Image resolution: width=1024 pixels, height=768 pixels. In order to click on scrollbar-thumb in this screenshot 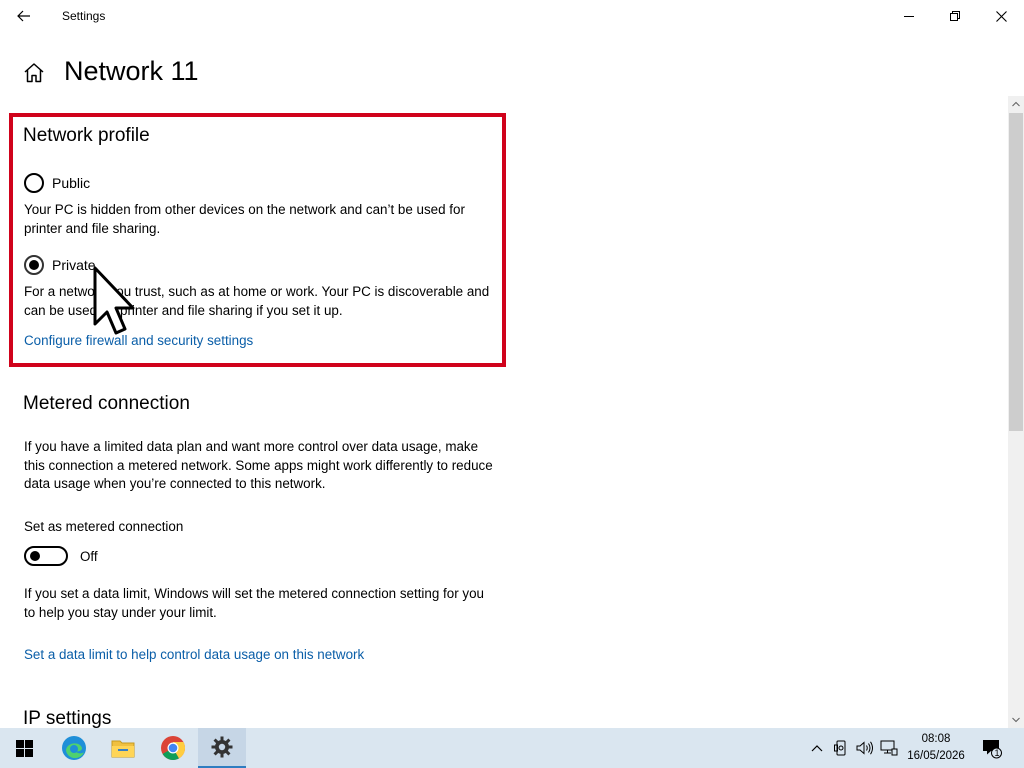, I will do `click(1016, 272)`.